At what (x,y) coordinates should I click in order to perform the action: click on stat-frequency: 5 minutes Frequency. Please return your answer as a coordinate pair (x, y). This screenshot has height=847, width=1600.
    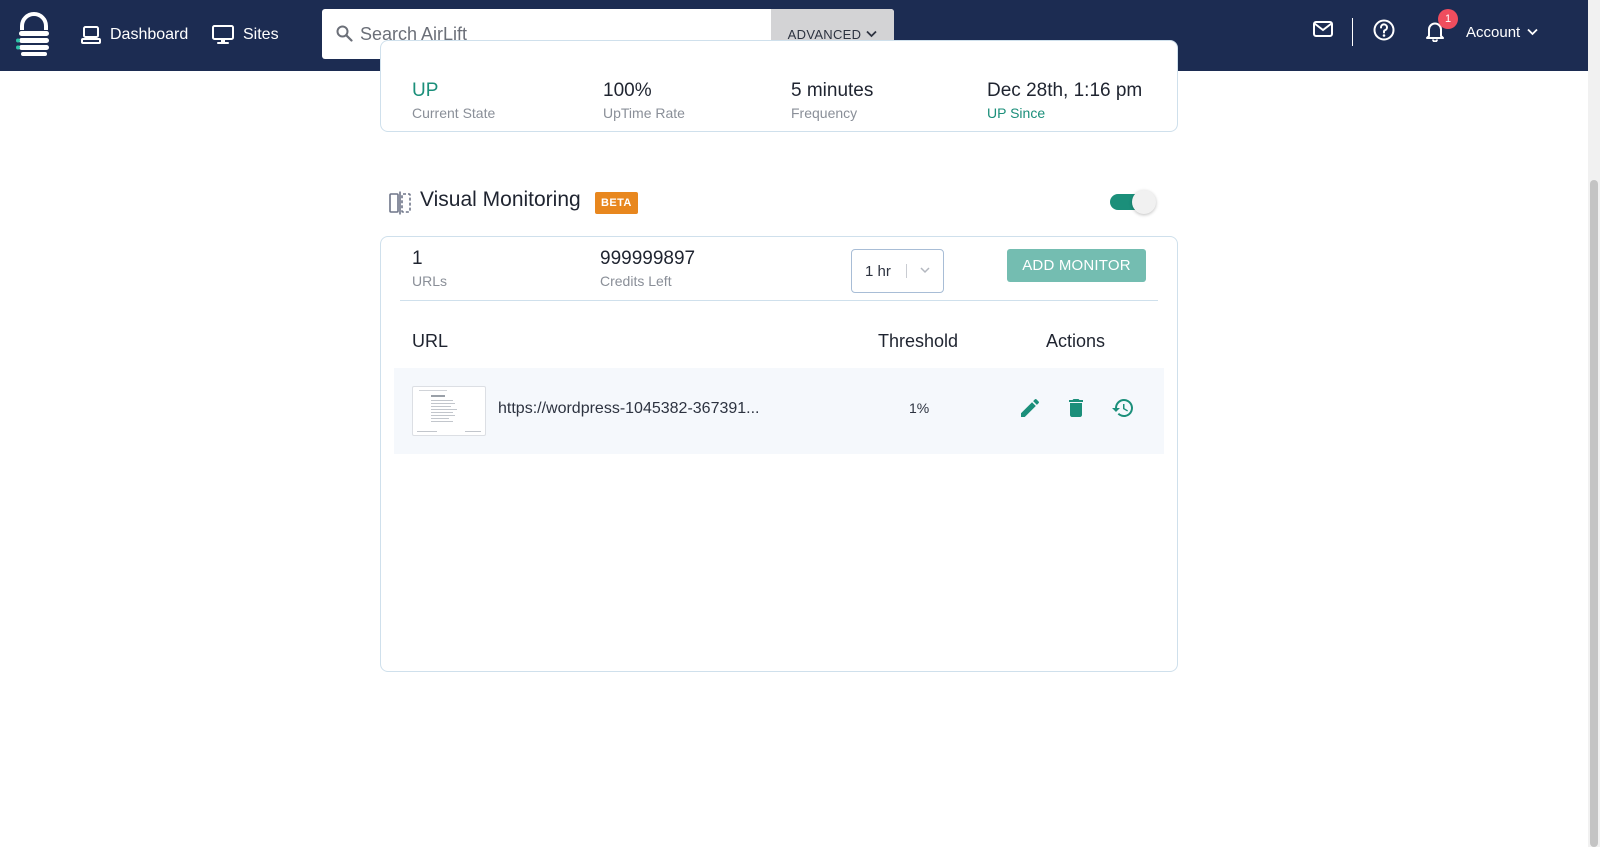
    Looking at the image, I should click on (832, 100).